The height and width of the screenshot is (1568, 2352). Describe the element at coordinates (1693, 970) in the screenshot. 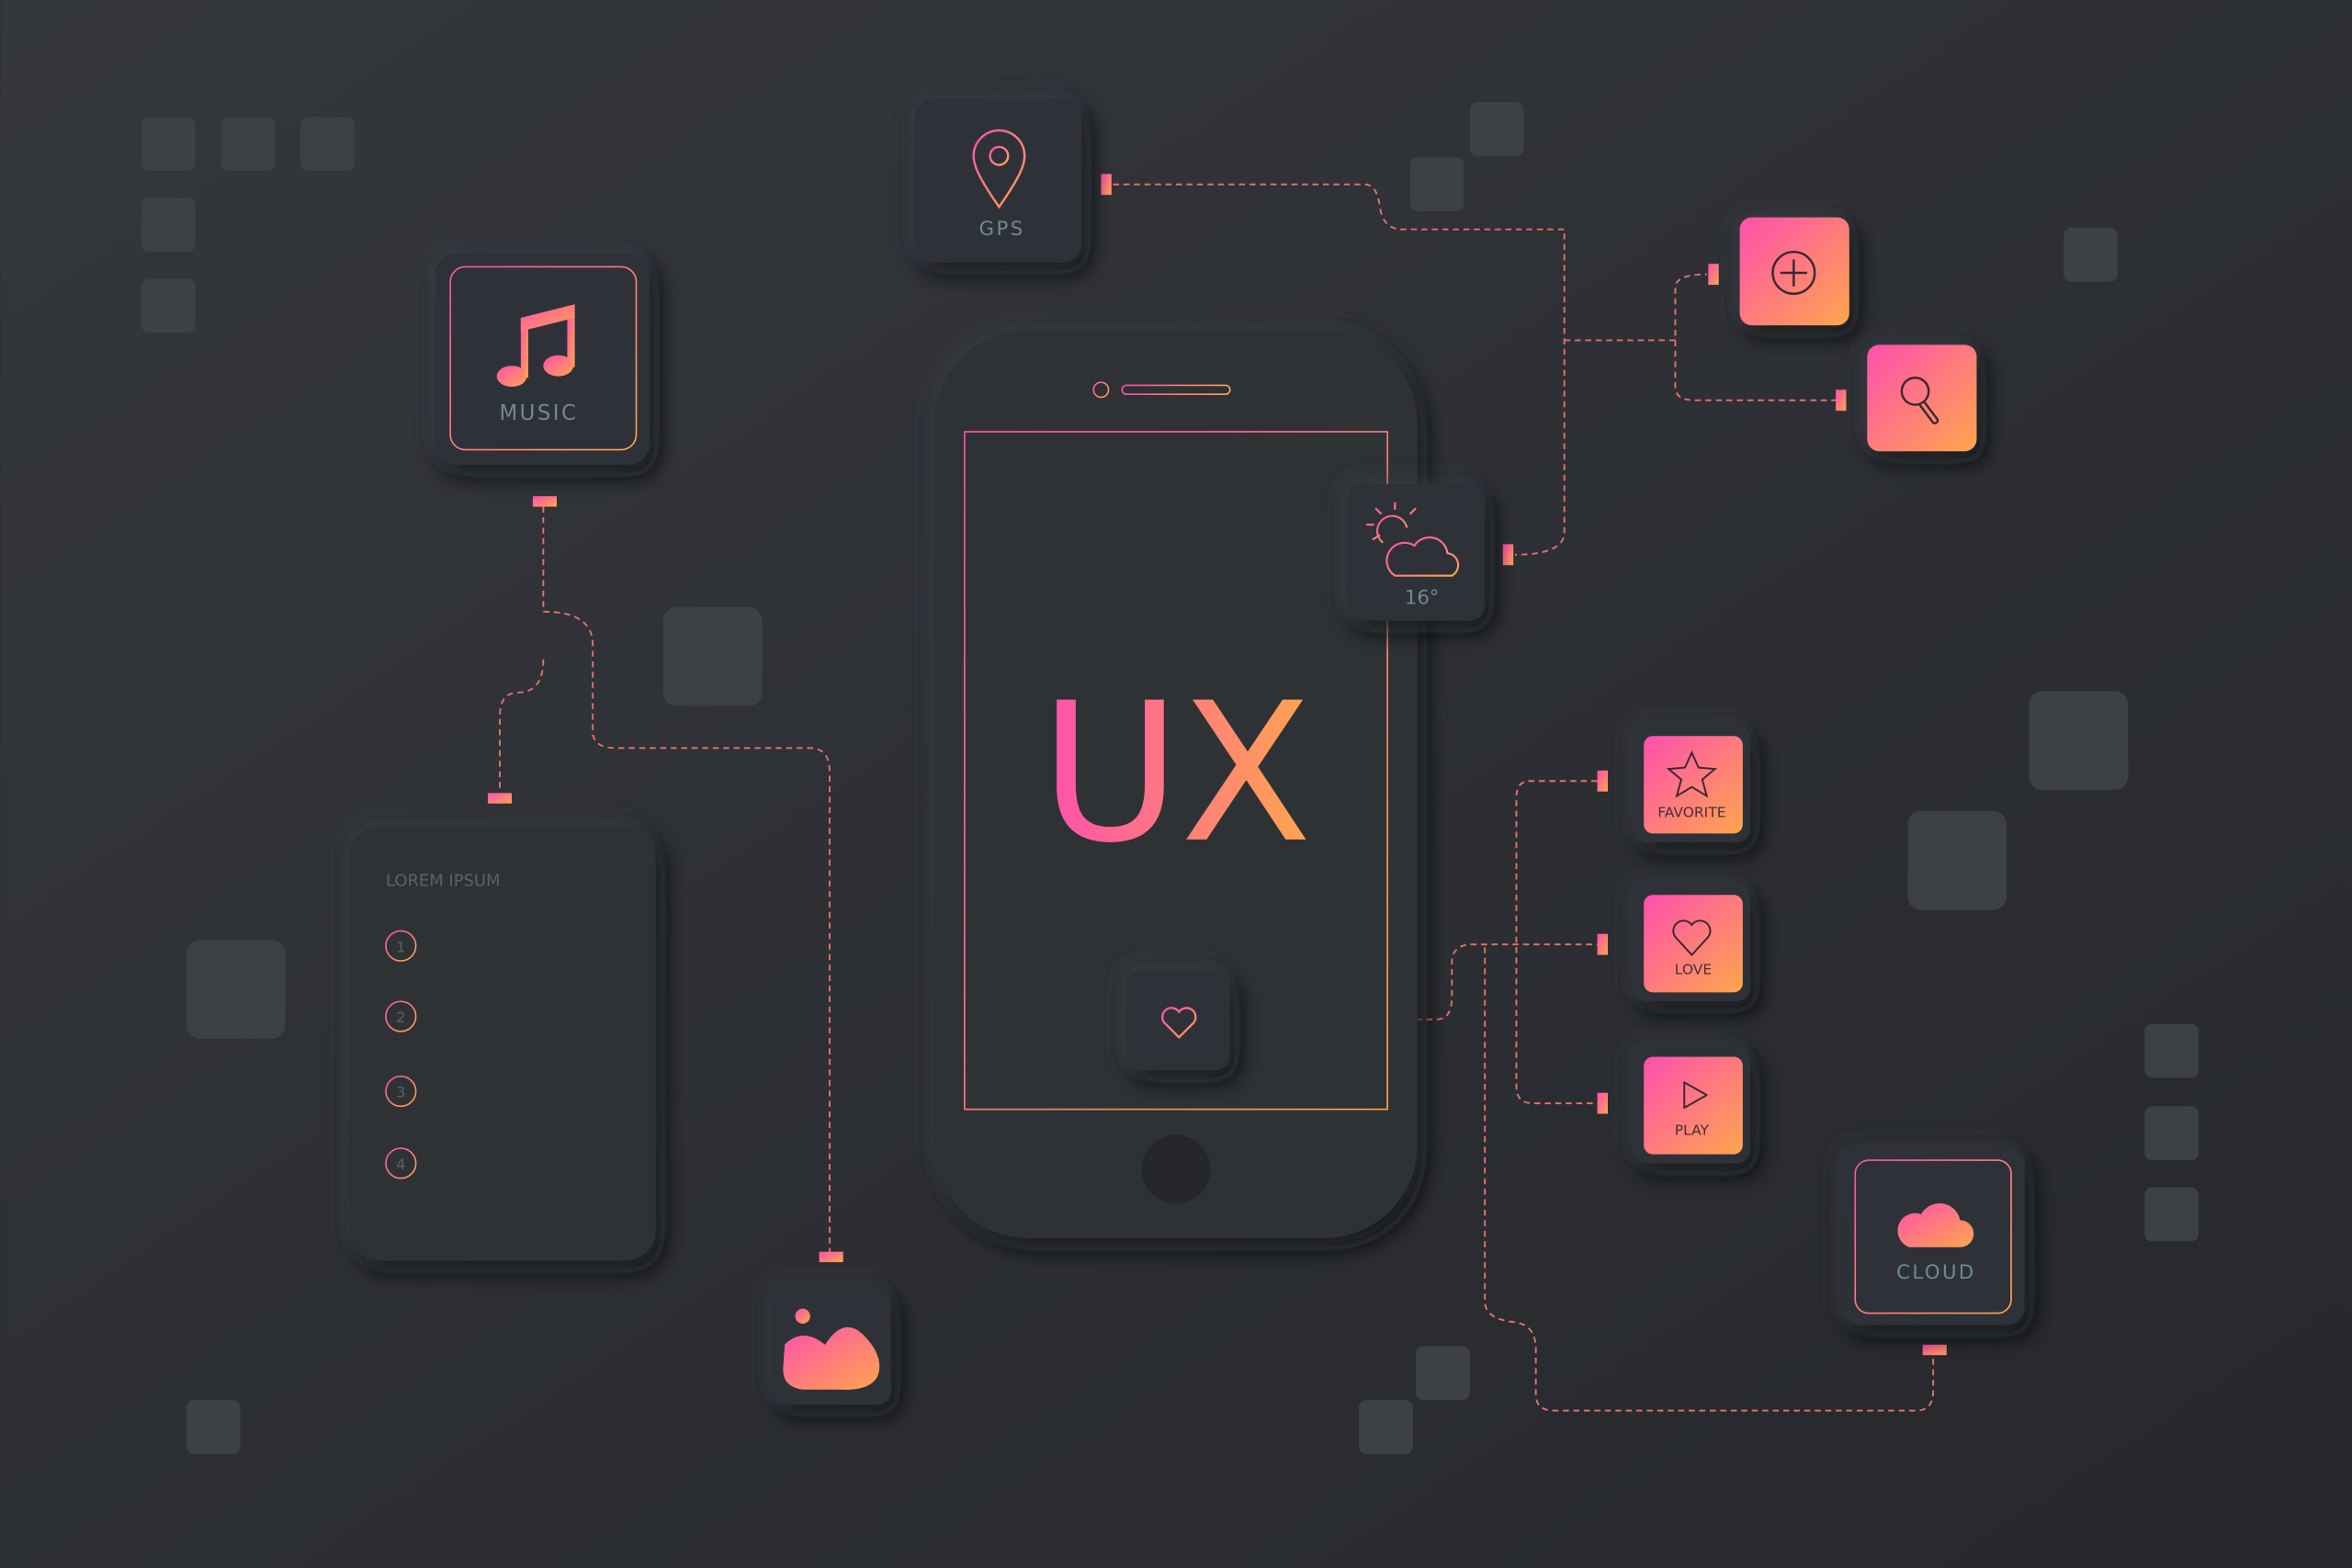

I see `love-label: LOVE` at that location.